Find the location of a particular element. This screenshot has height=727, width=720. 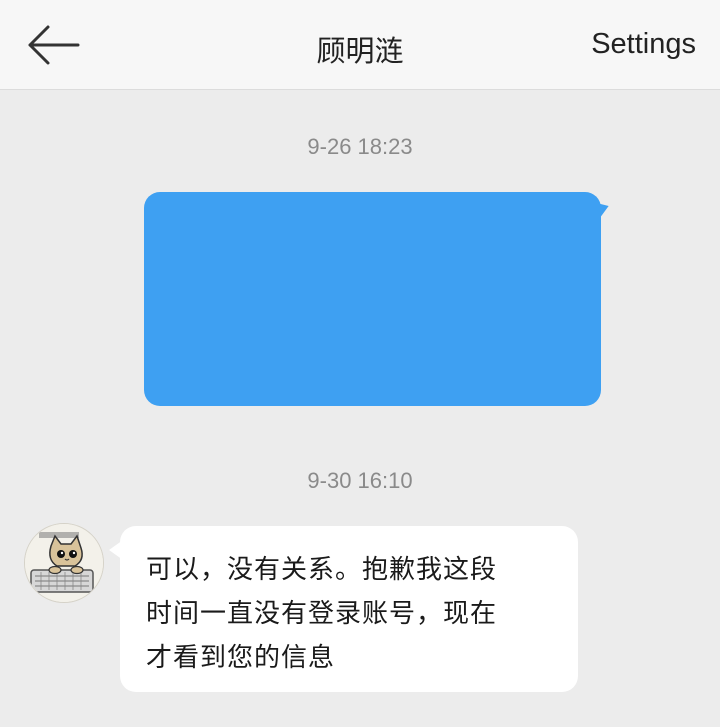

received-message-bubble: 可以，没有关系。抱歉我这段 时间一直没有登录账号，现在 才看到您的信息 is located at coordinates (349, 609).